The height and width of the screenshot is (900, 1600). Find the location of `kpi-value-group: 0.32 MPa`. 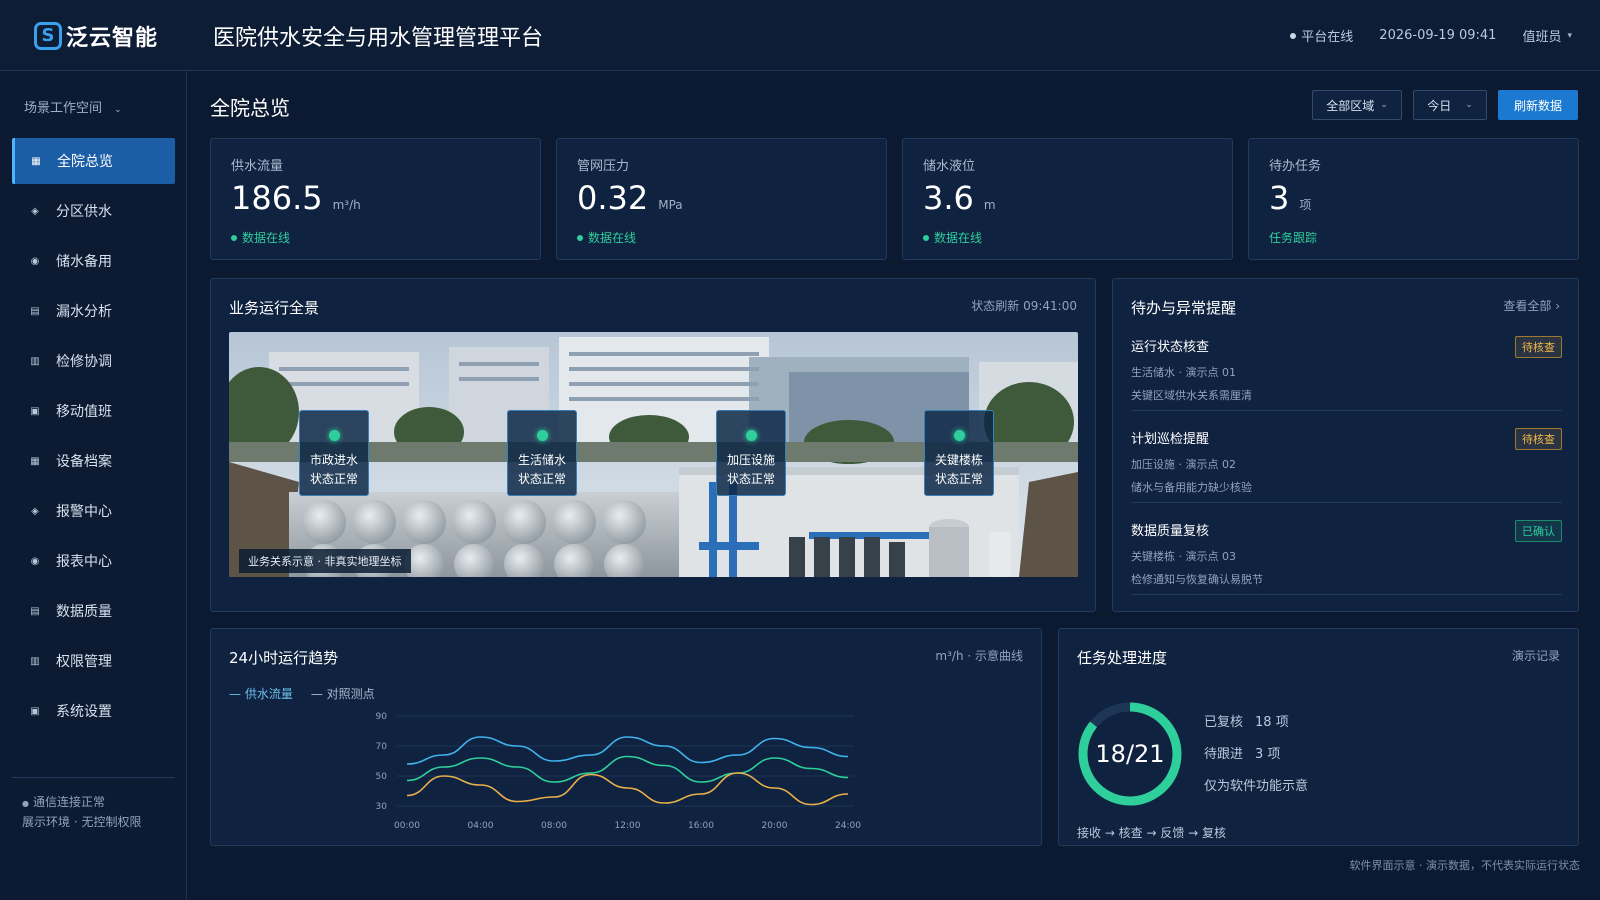

kpi-value-group: 0.32 MPa is located at coordinates (630, 198).